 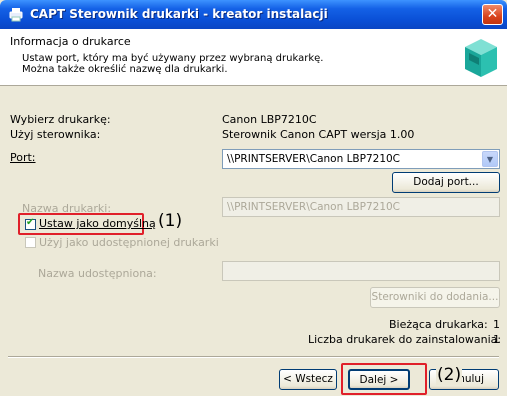 I want to click on set-default-label: Ustaw jako domyślną, so click(x=97, y=223).